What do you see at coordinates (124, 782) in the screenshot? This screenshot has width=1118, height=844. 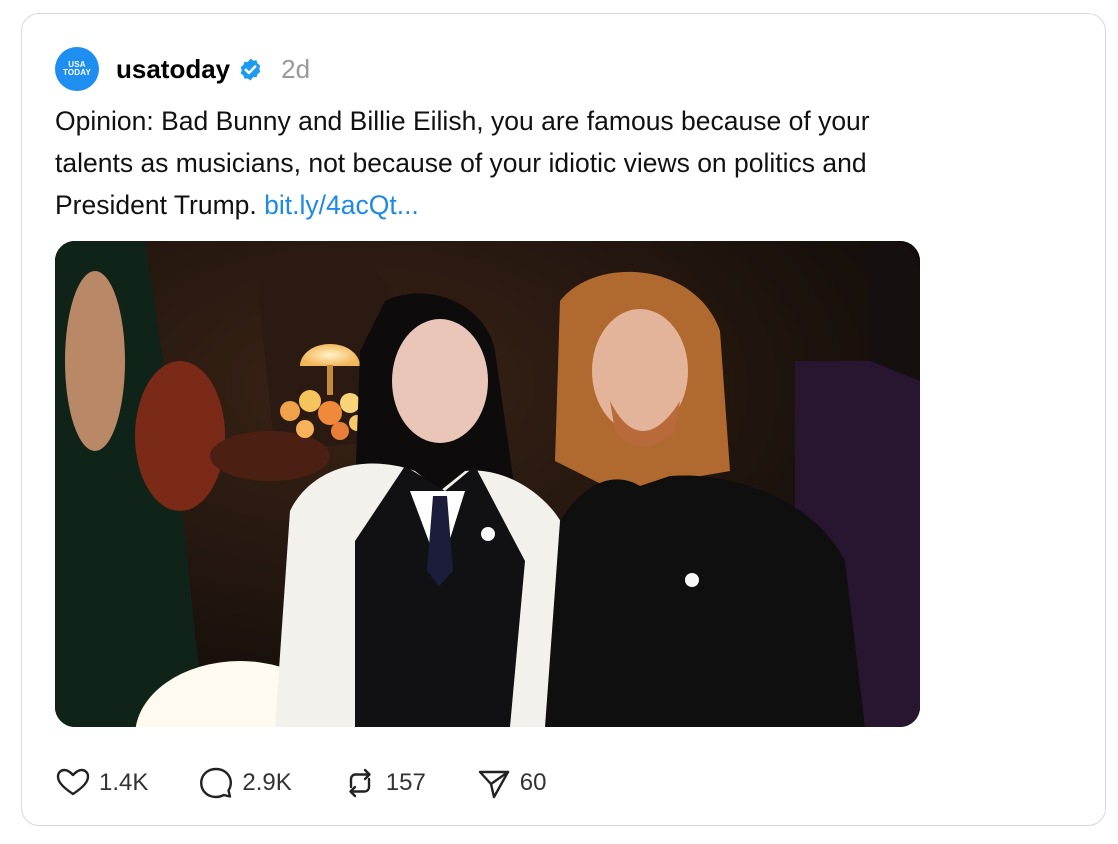 I see `like-count: 1.4K` at bounding box center [124, 782].